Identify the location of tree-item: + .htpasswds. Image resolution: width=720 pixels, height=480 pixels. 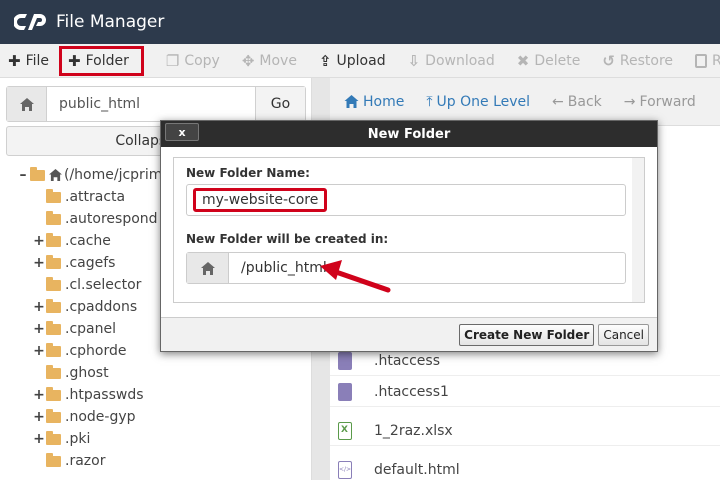
(156, 395).